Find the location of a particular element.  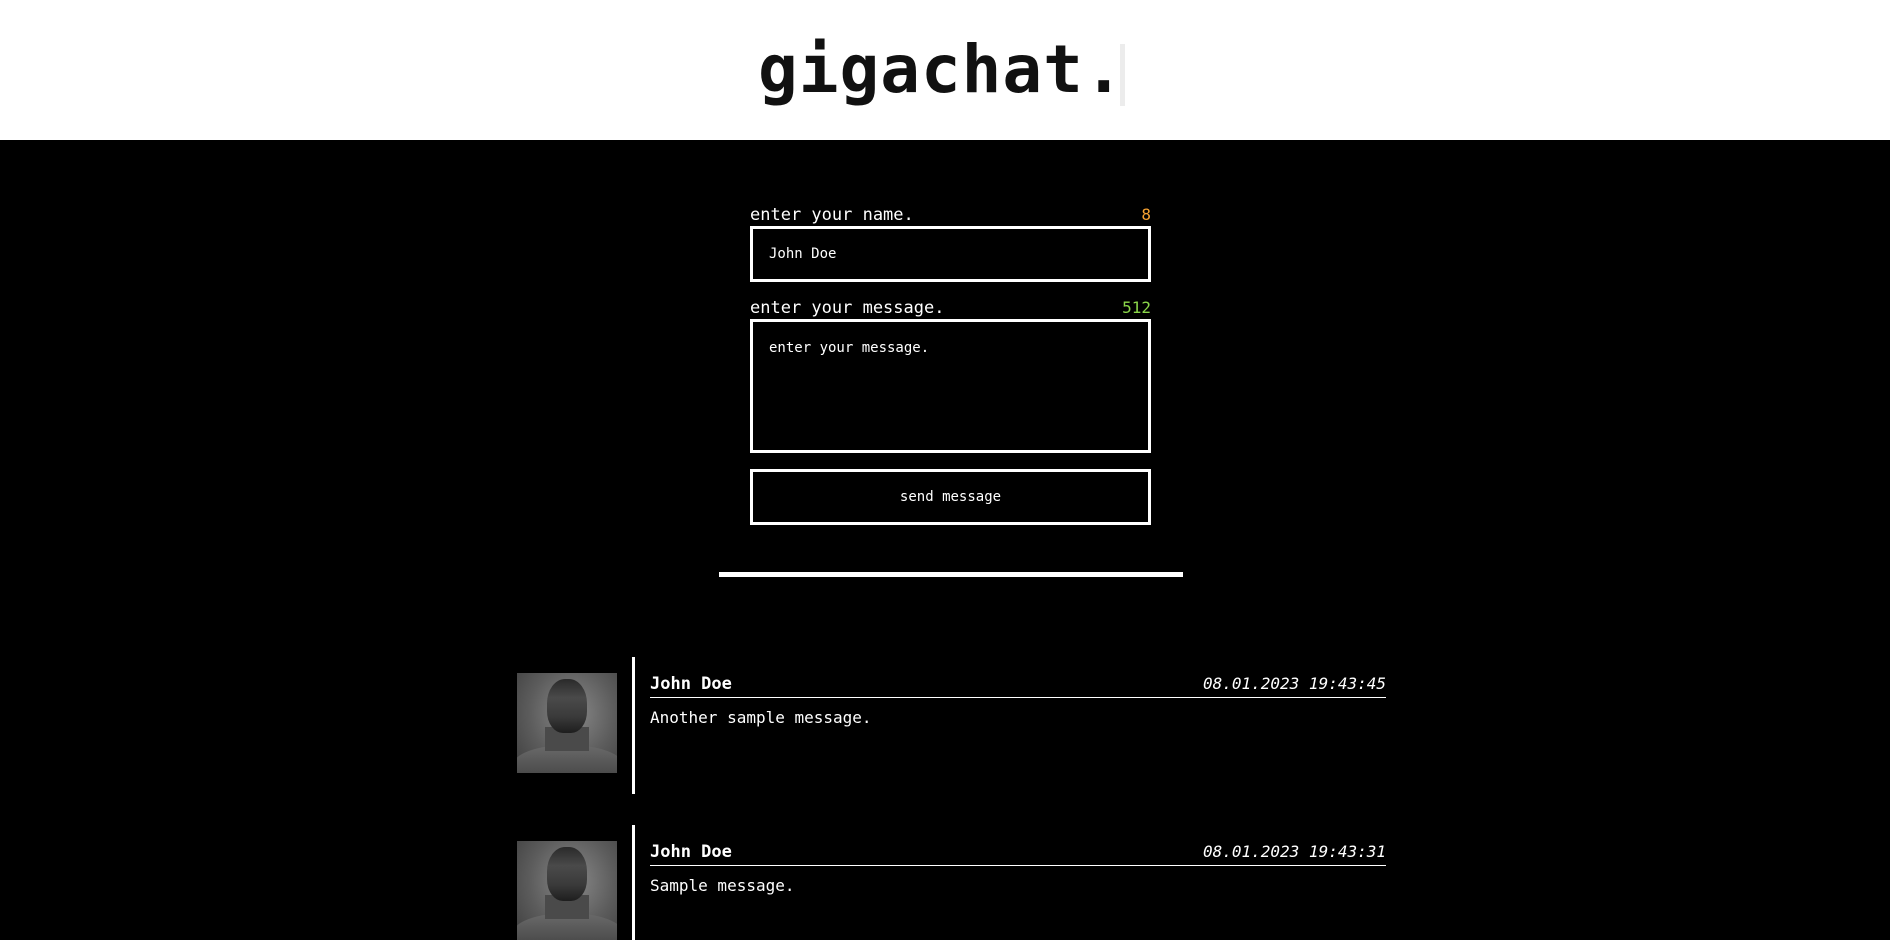

page-header: gigachat. is located at coordinates (945, 70).